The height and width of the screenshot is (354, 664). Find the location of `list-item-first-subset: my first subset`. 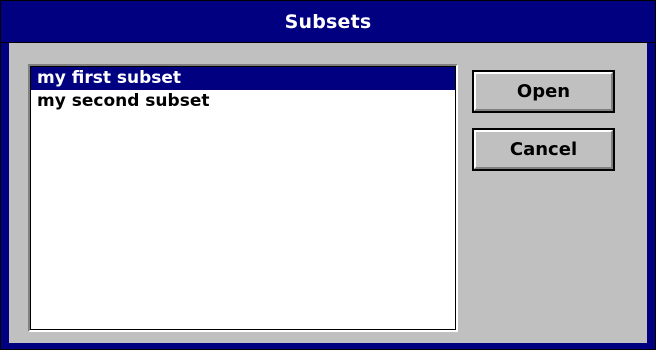

list-item-first-subset: my first subset is located at coordinates (243, 78).